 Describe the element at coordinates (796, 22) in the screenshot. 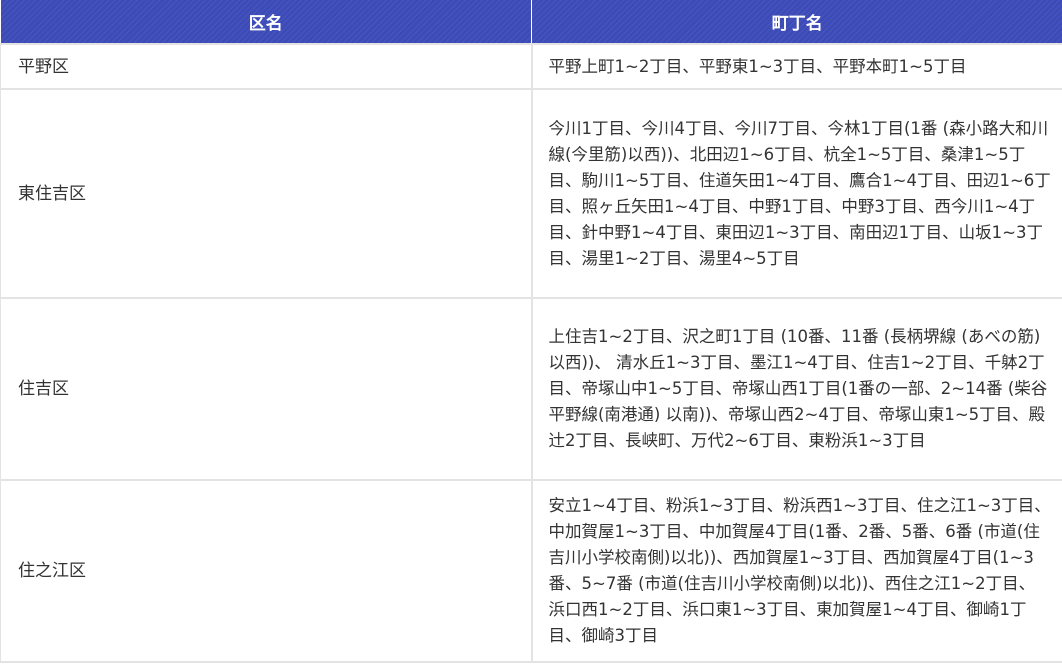

I see `header-towns: 町丁名` at that location.